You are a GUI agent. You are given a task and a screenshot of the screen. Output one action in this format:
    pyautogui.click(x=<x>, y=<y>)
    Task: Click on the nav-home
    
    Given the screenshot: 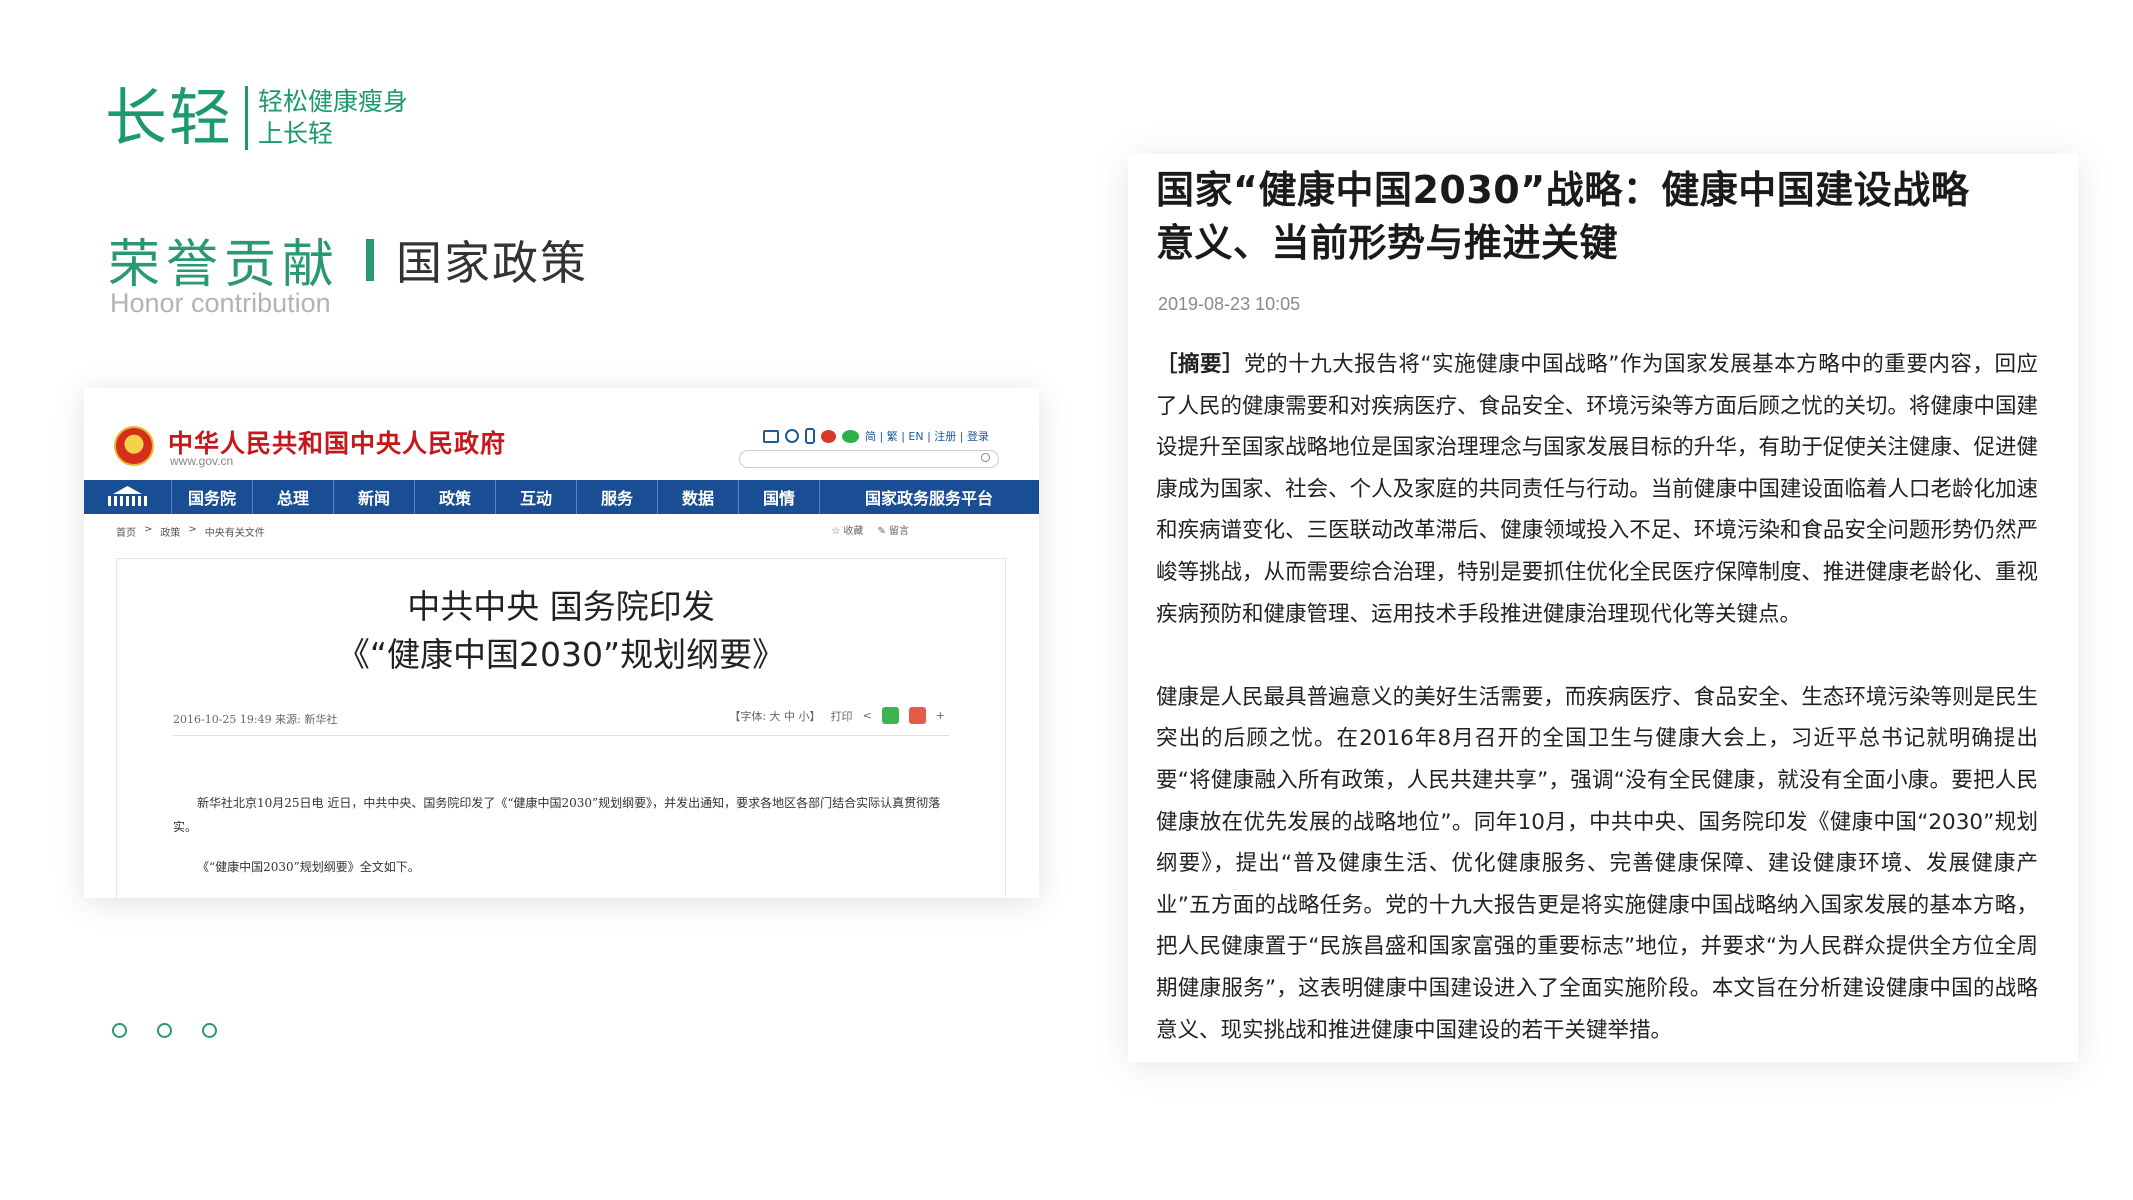 What is the action you would take?
    pyautogui.click(x=128, y=497)
    